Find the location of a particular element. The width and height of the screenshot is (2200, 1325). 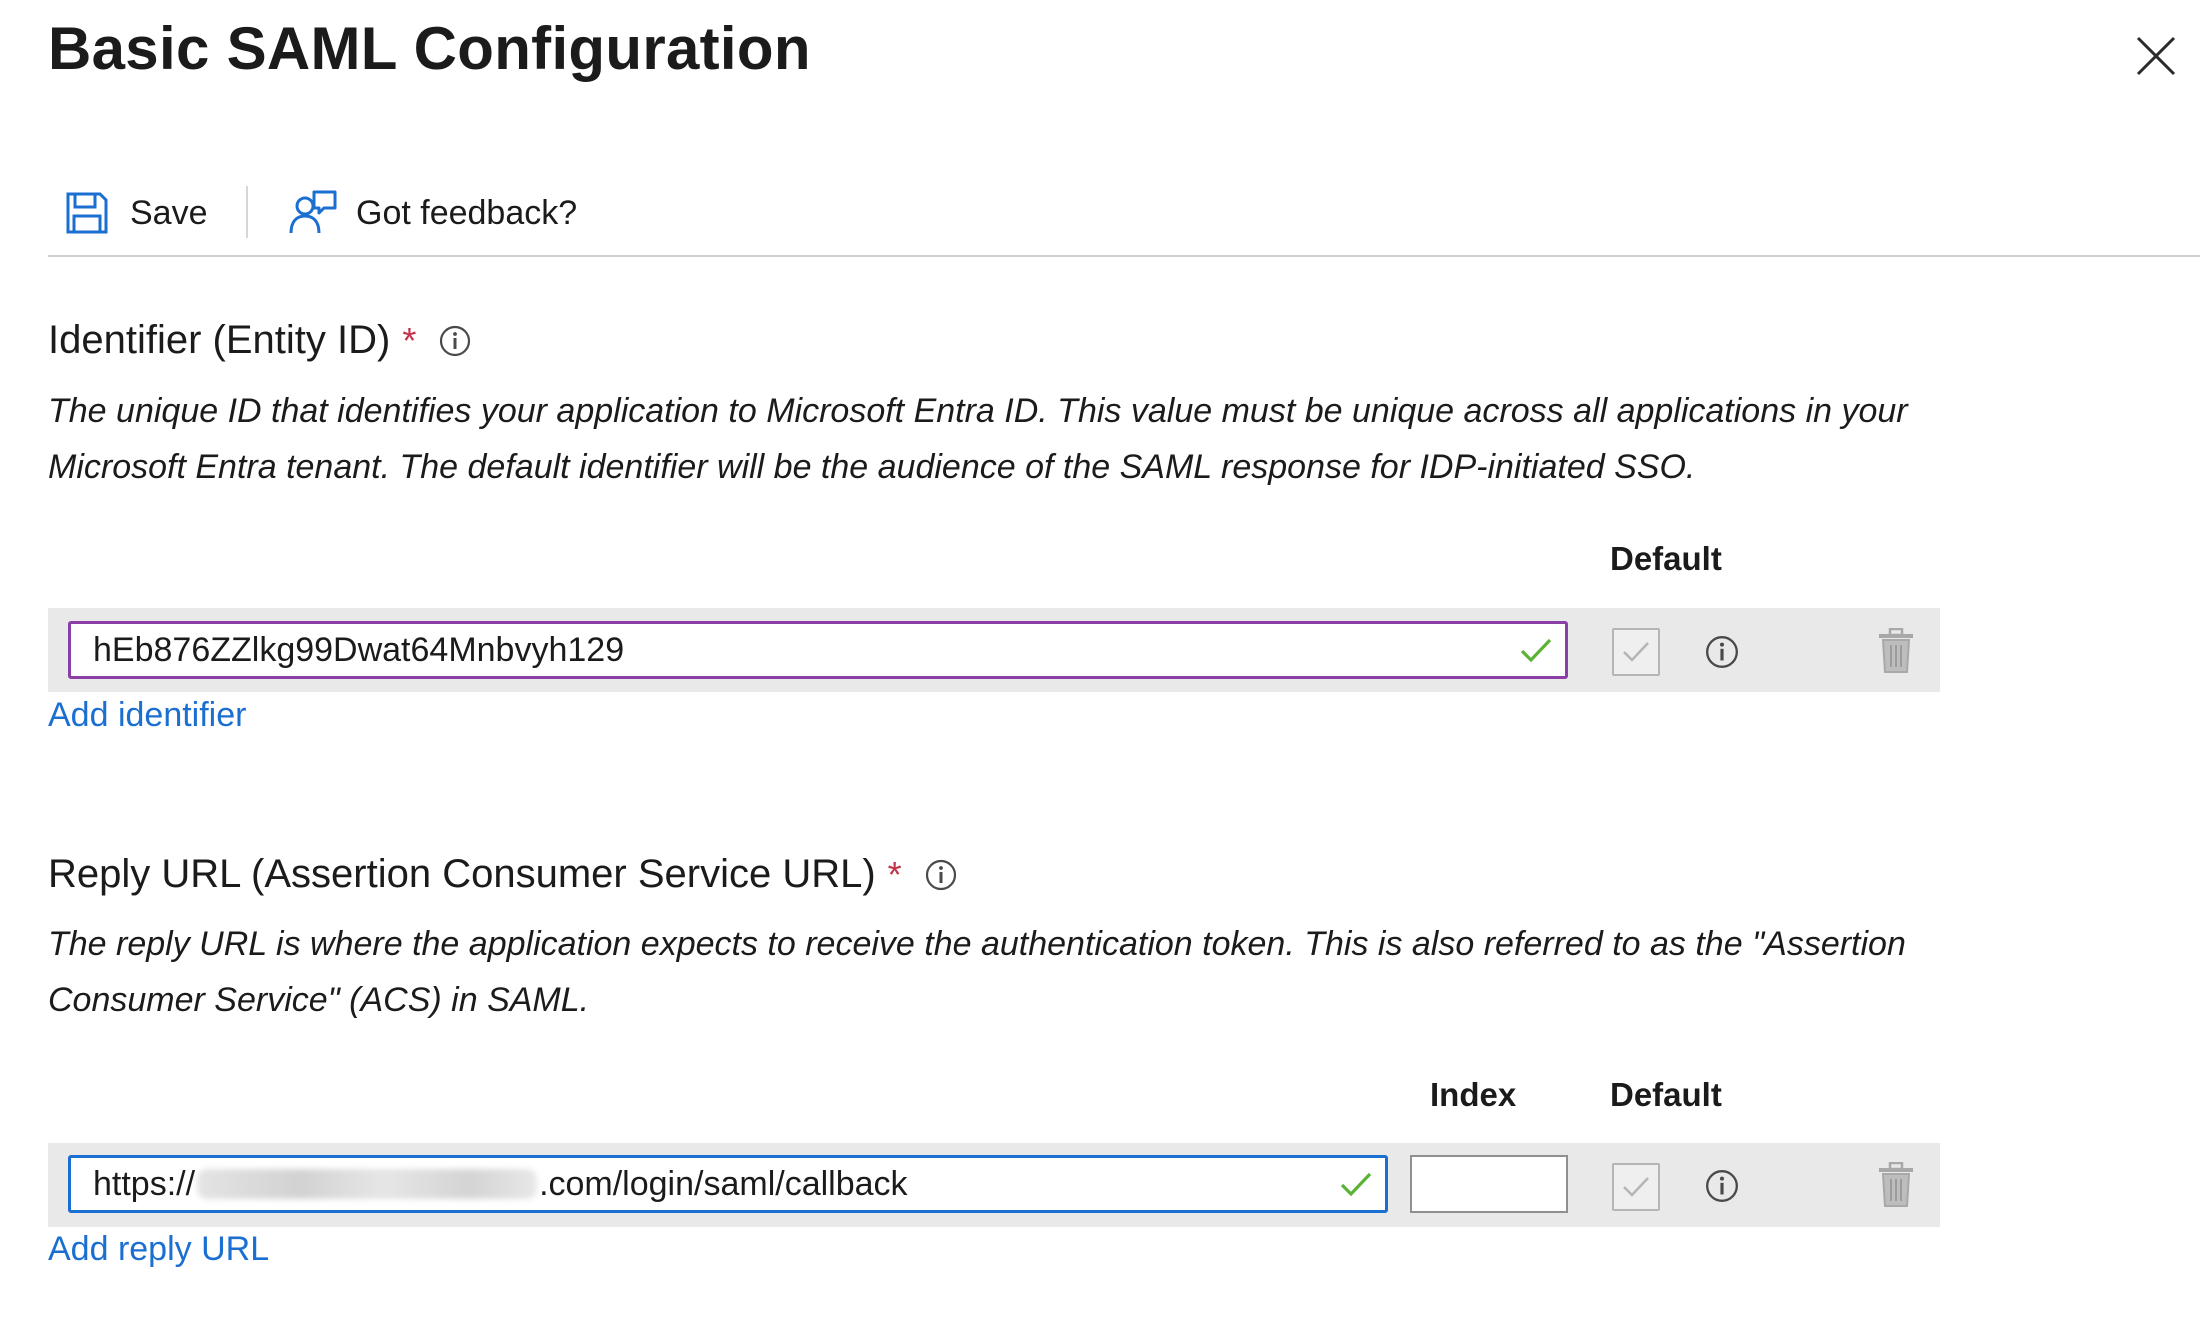

reply-url-default-checkbox is located at coordinates (1636, 1187).